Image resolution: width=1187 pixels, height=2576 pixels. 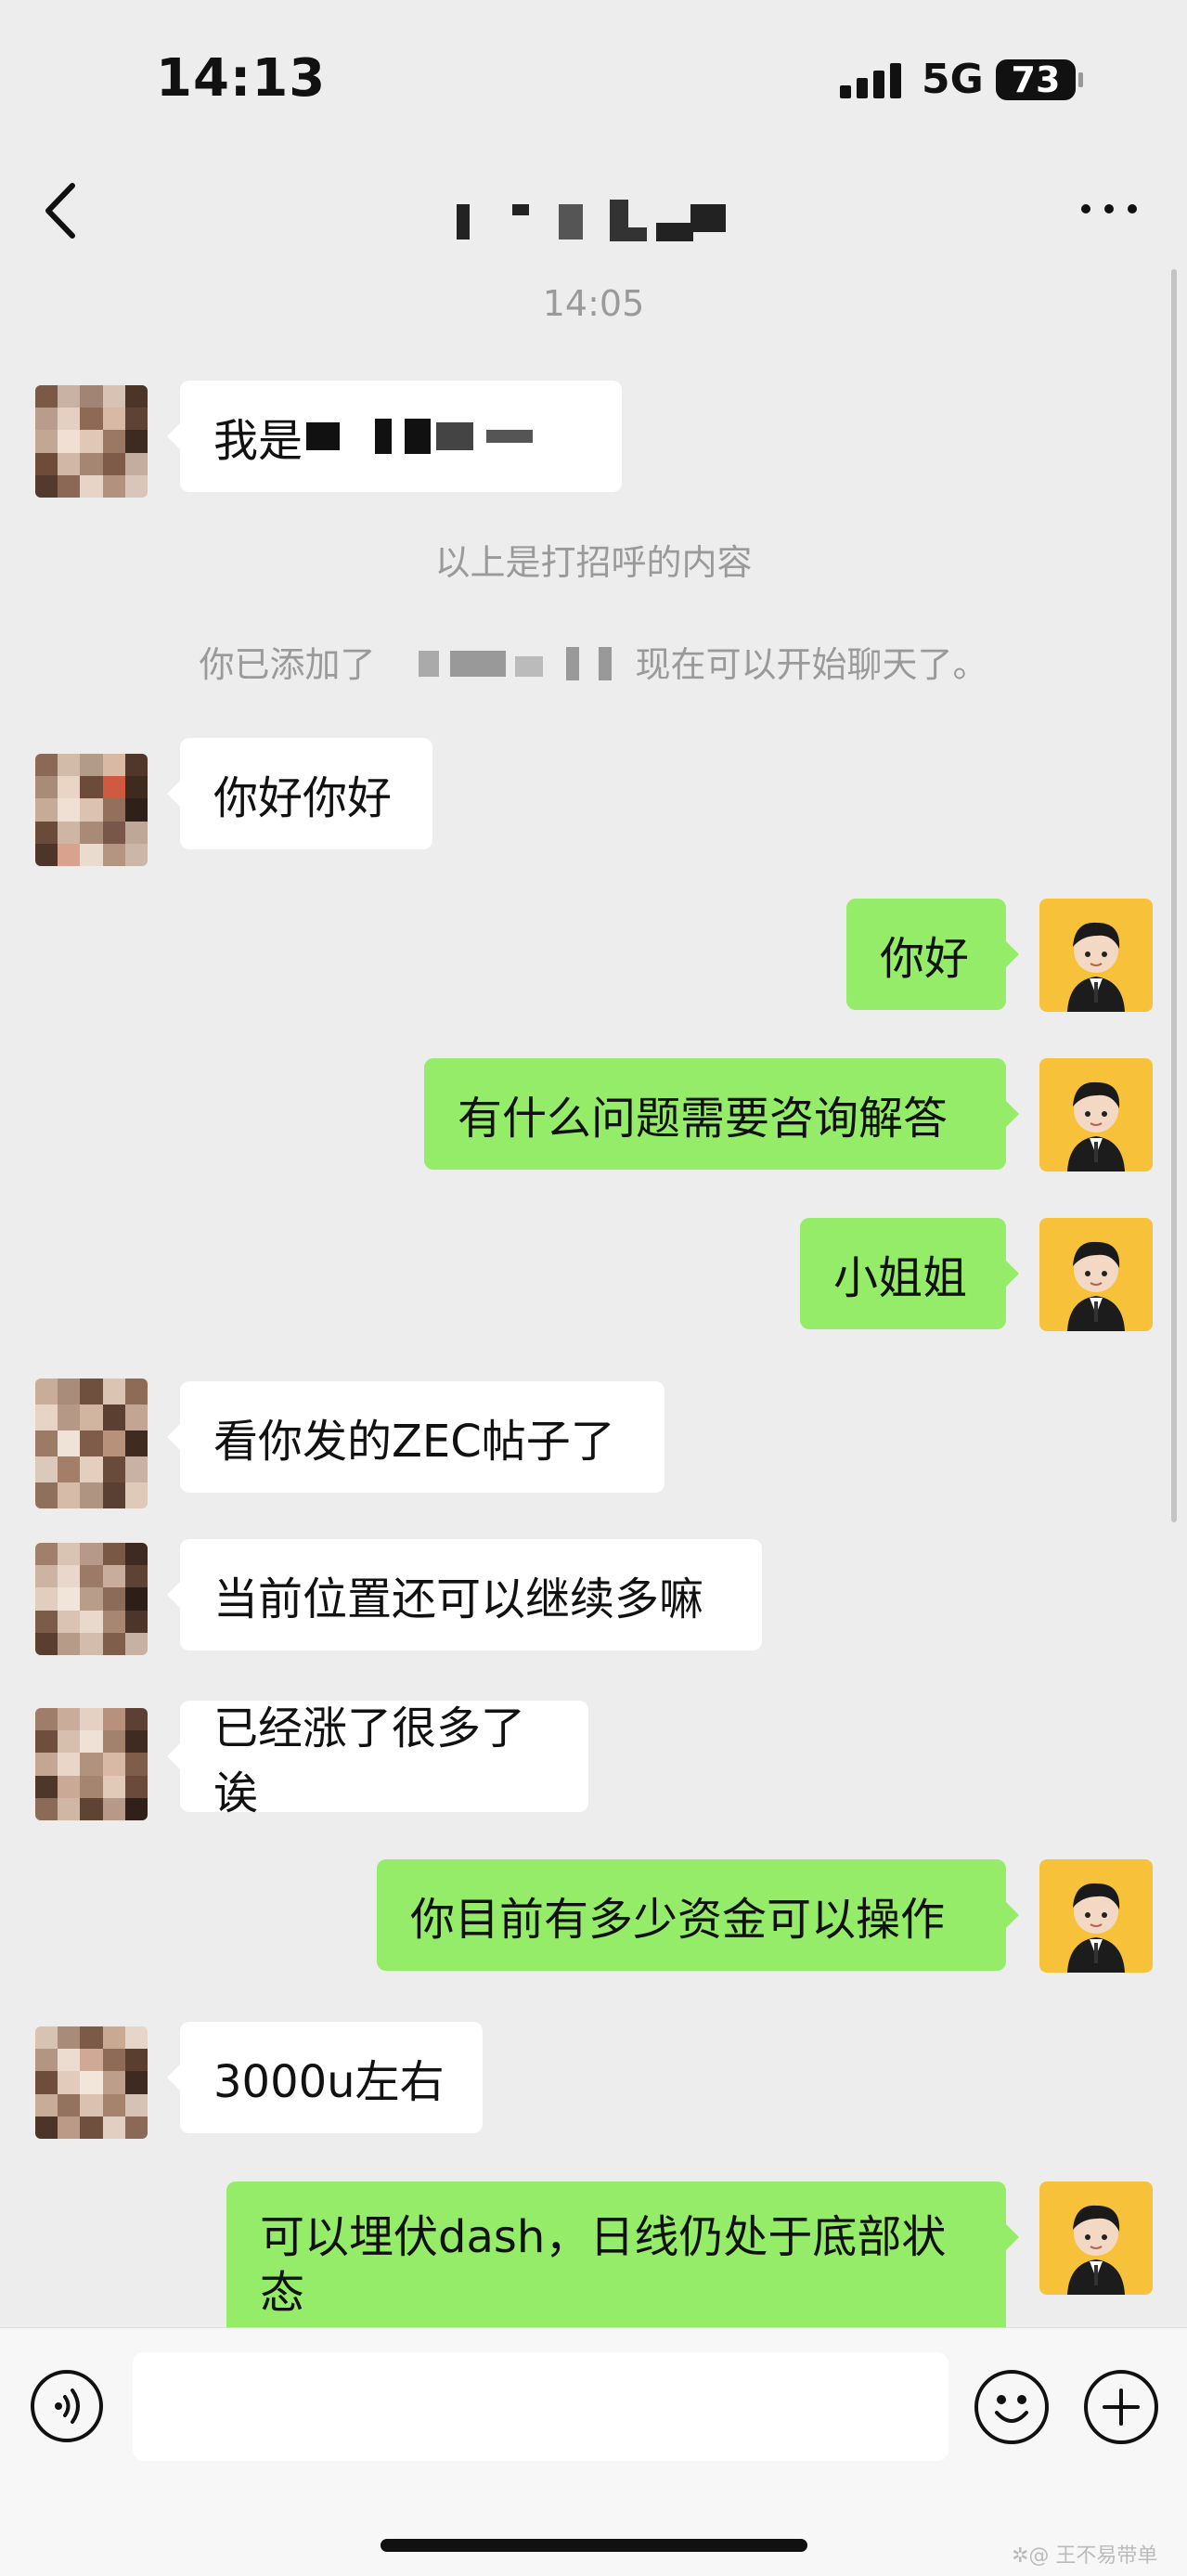 What do you see at coordinates (1174, 895) in the screenshot?
I see `scrollbar` at bounding box center [1174, 895].